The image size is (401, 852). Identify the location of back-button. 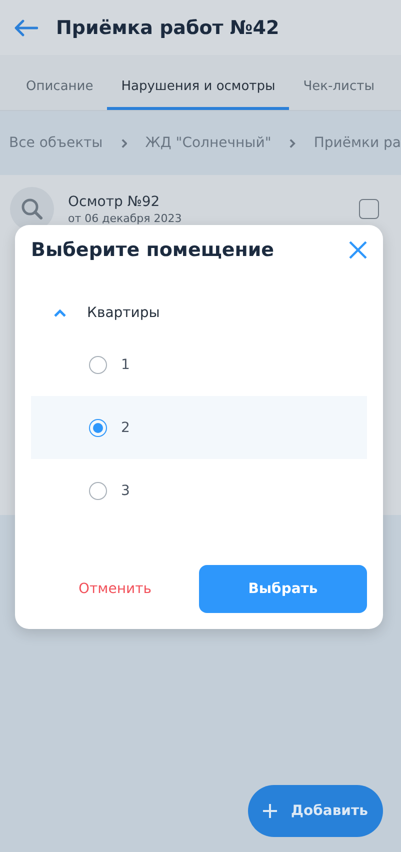
(26, 27).